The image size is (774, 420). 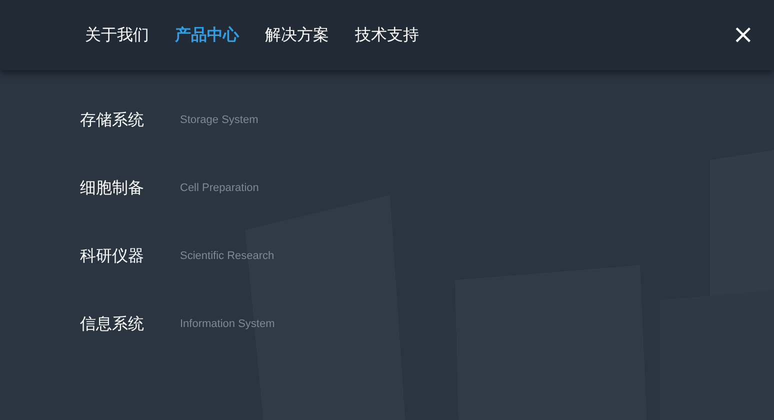 I want to click on nav-tab: 技术支持, so click(x=387, y=35).